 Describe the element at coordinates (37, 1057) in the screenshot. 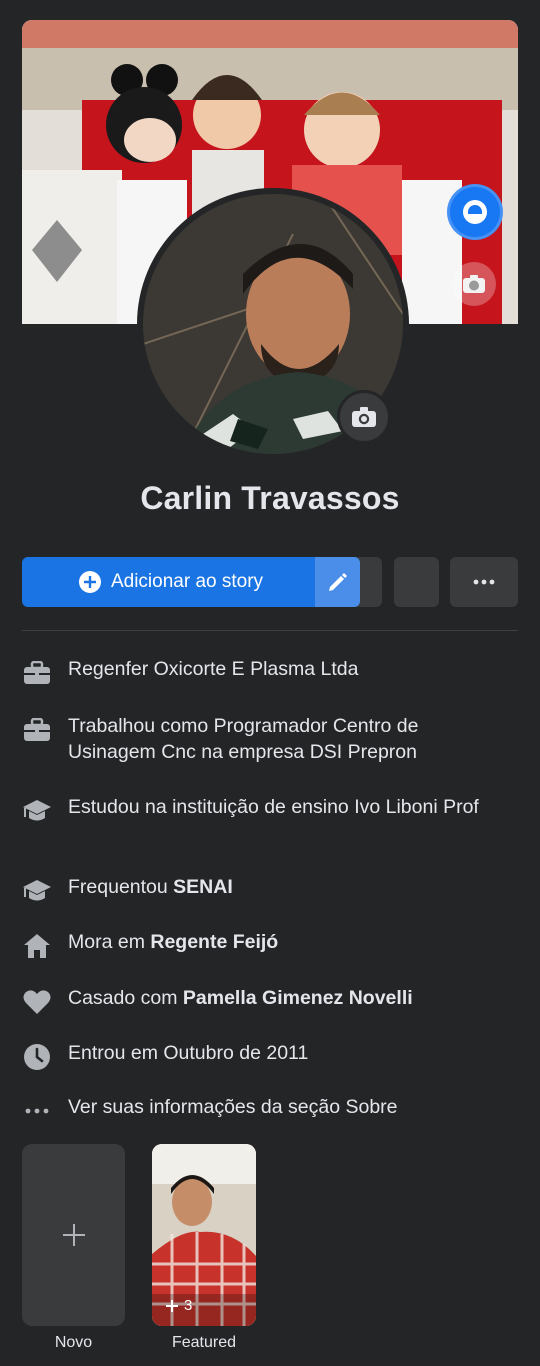

I see `clock-icon` at that location.